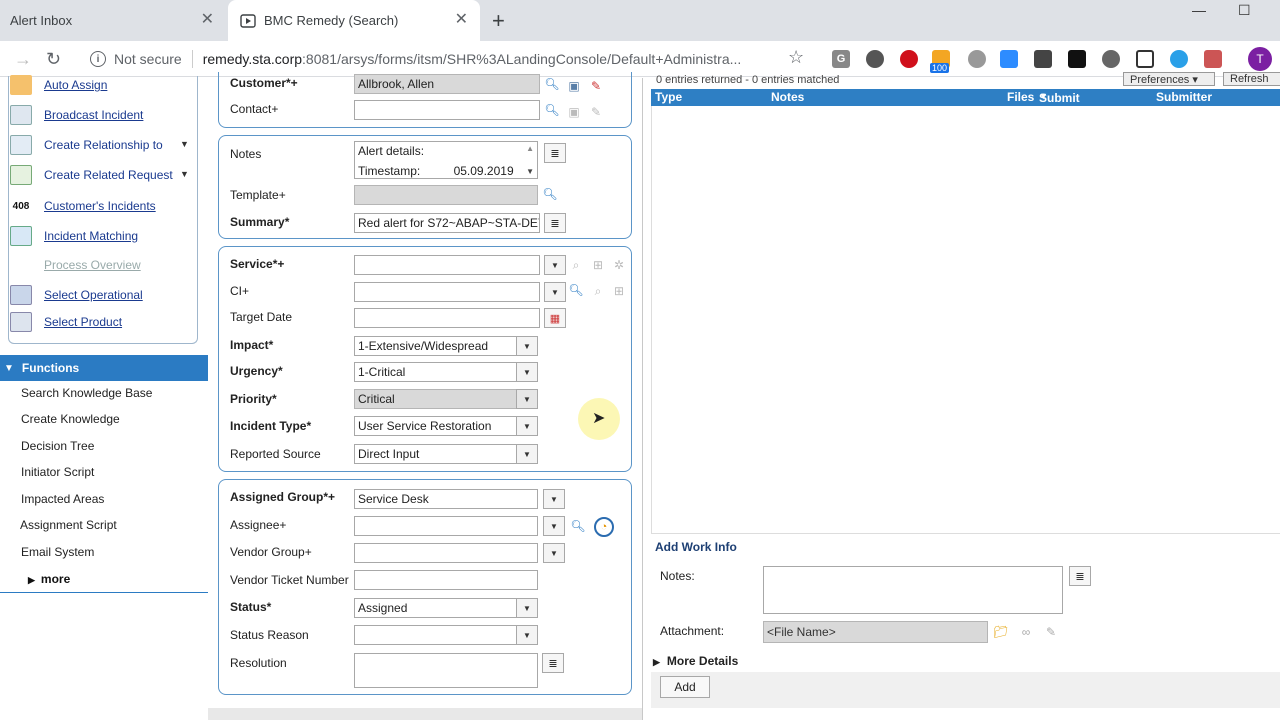 This screenshot has width=1280, height=720. What do you see at coordinates (447, 84) in the screenshot?
I see `customer-field: Allbrook, Allen` at bounding box center [447, 84].